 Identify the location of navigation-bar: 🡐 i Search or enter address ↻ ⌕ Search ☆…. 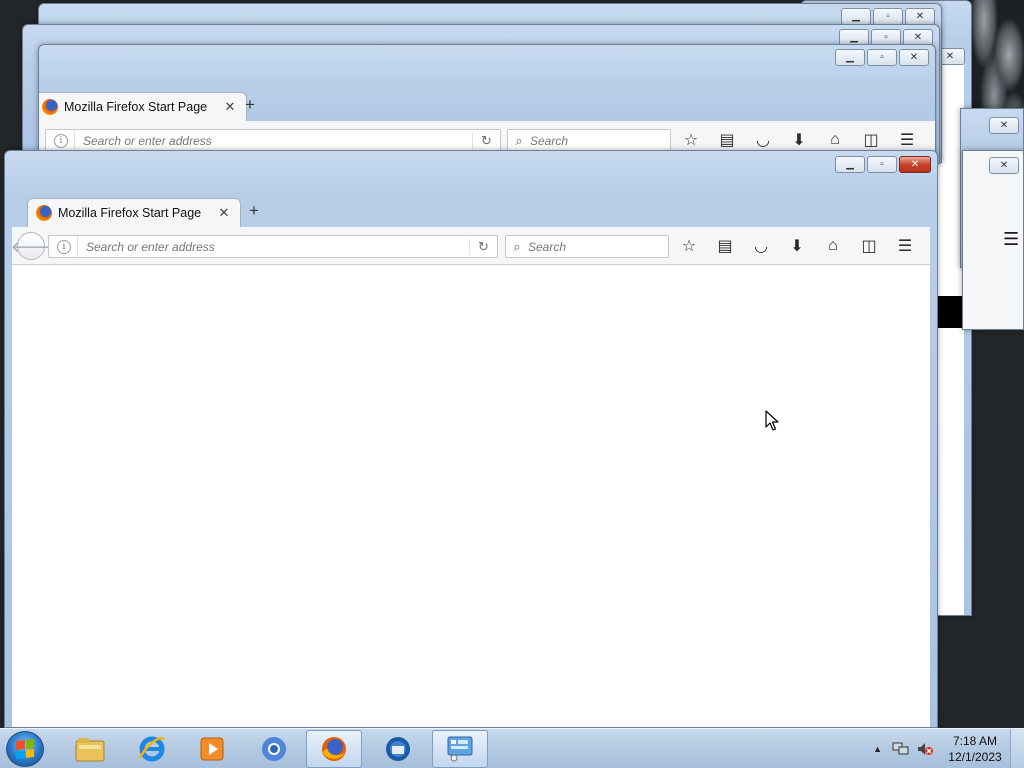
(470, 246).